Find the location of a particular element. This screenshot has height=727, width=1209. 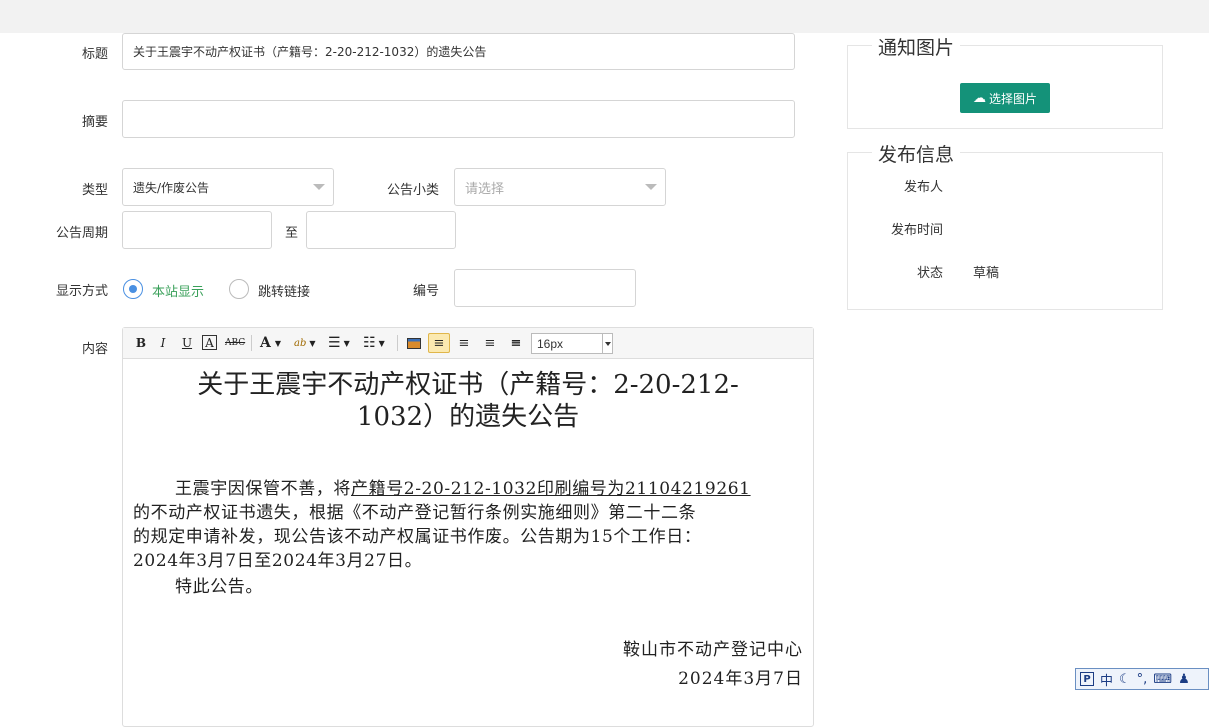

number-label: 编号 is located at coordinates (425, 291).